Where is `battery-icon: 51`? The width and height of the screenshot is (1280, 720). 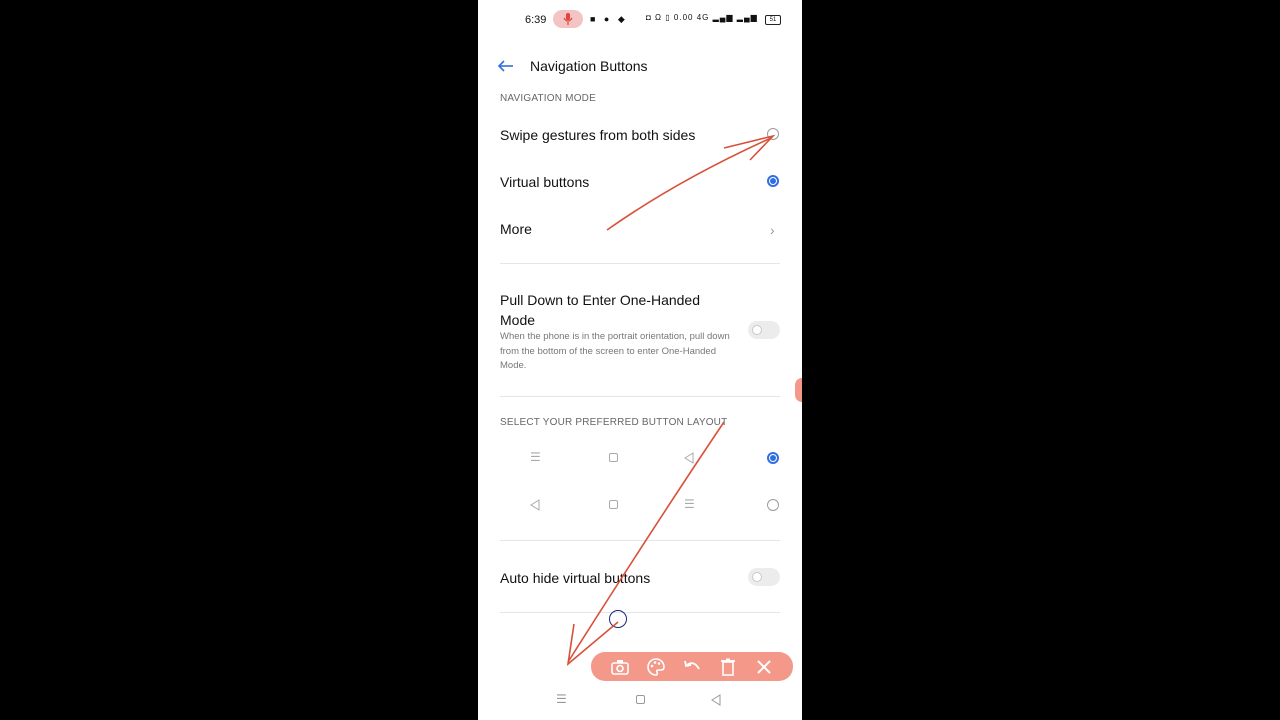
battery-icon: 51 is located at coordinates (773, 20).